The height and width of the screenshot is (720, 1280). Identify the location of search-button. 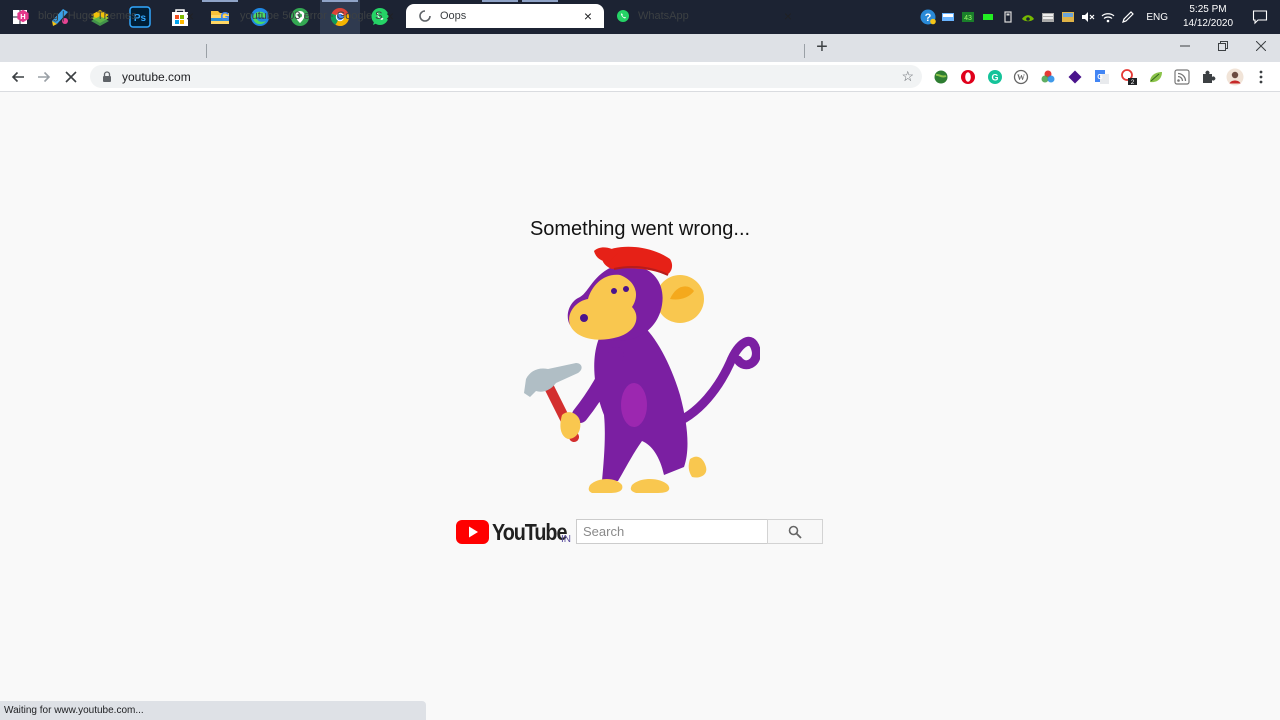
(795, 531).